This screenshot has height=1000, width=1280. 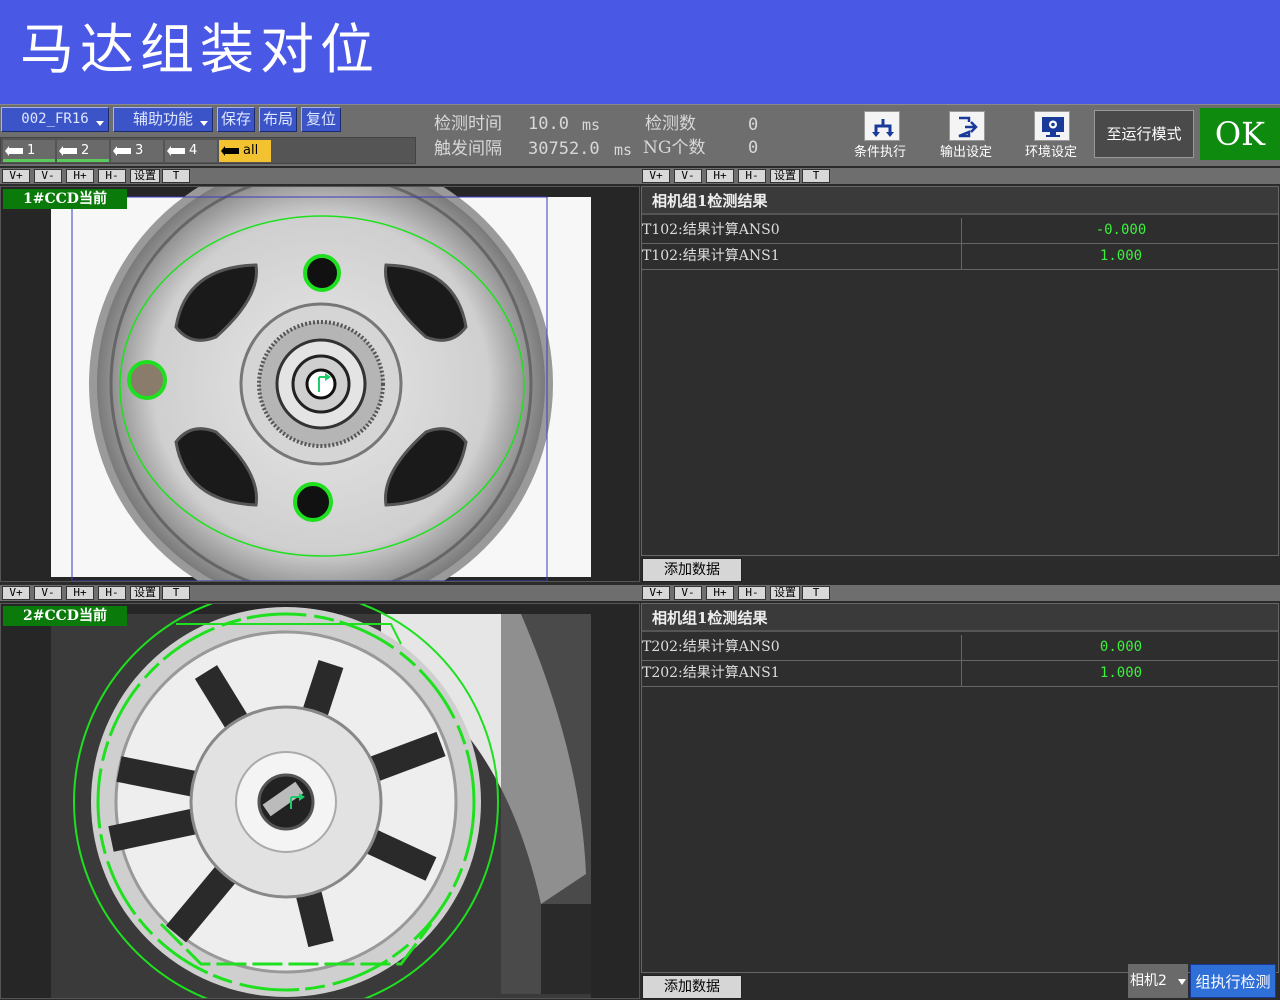 I want to click on camera-tab-strip: 1 2 3 4 all, so click(x=208, y=150).